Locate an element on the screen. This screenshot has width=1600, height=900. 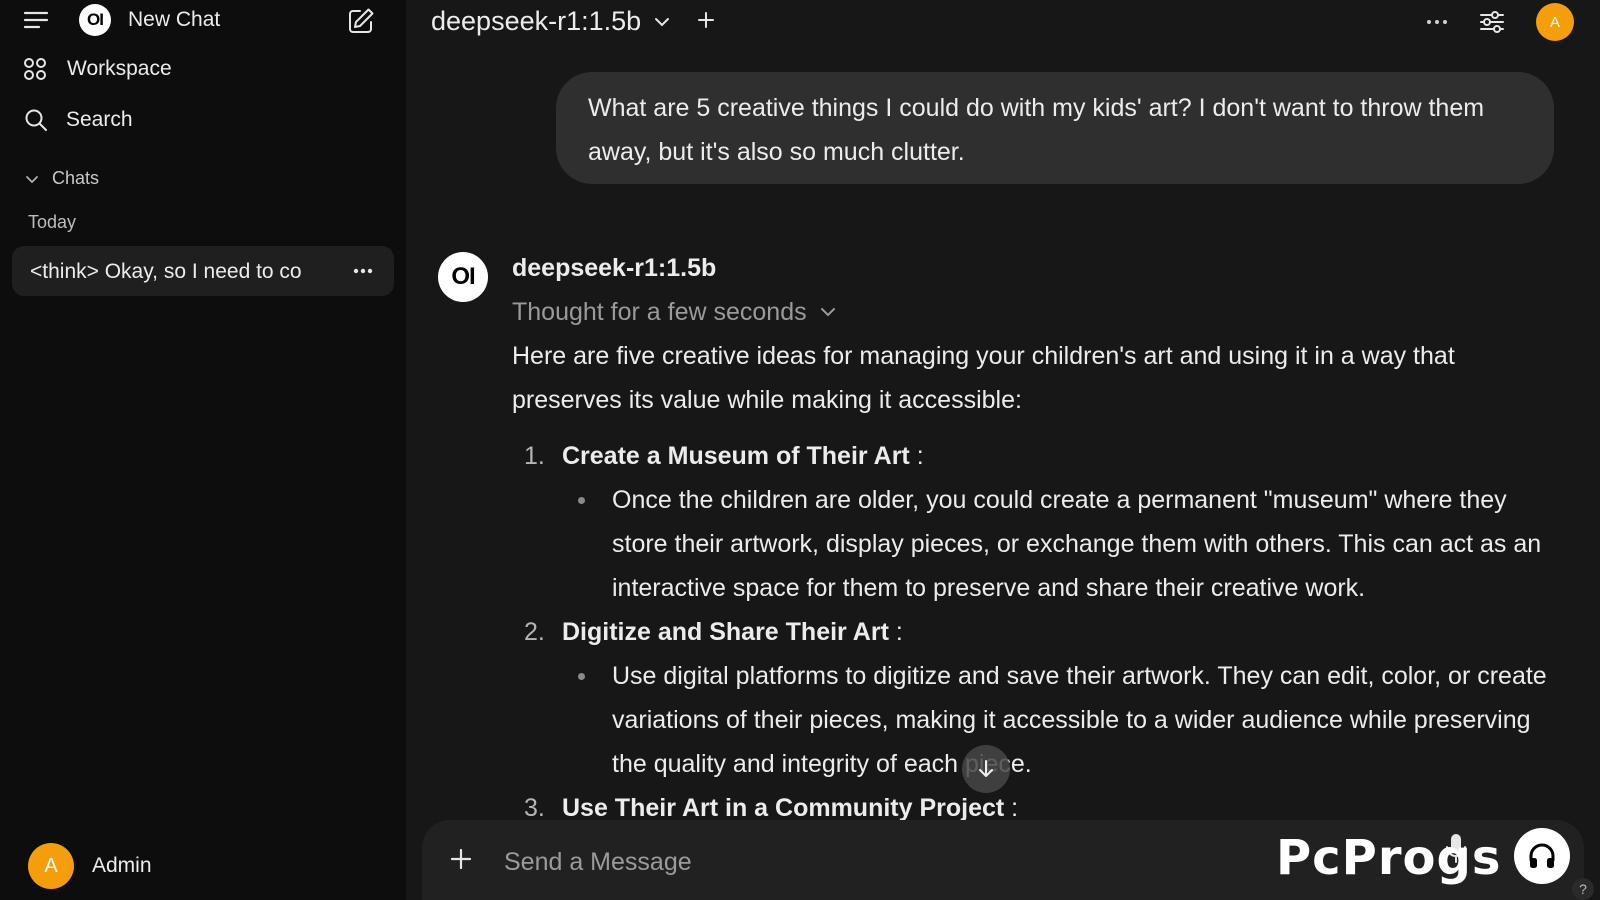
list-number: 1. is located at coordinates (534, 456).